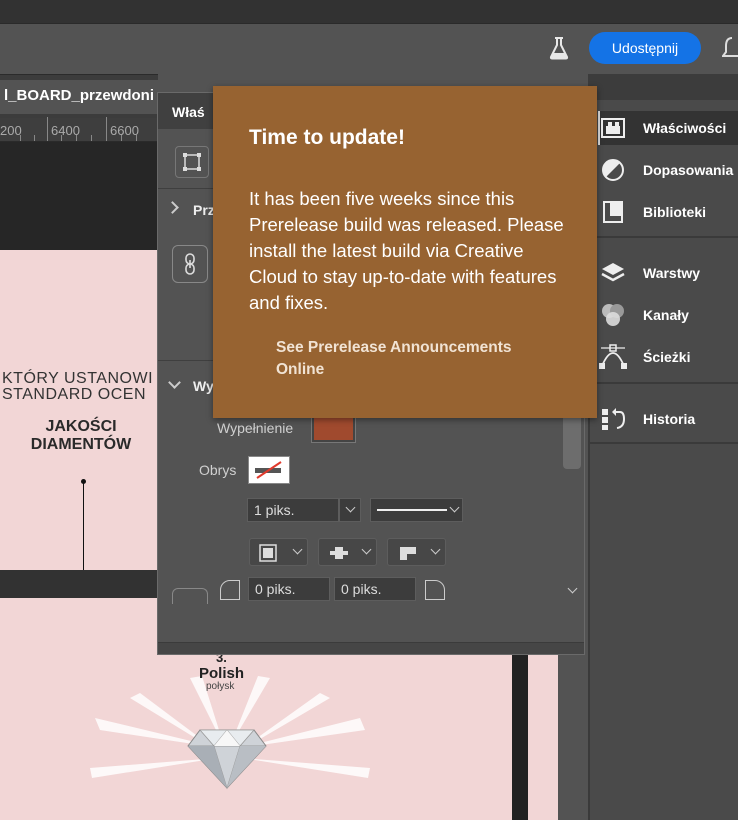  Describe the element at coordinates (729, 48) in the screenshot. I see `notifications-bell-icon` at that location.